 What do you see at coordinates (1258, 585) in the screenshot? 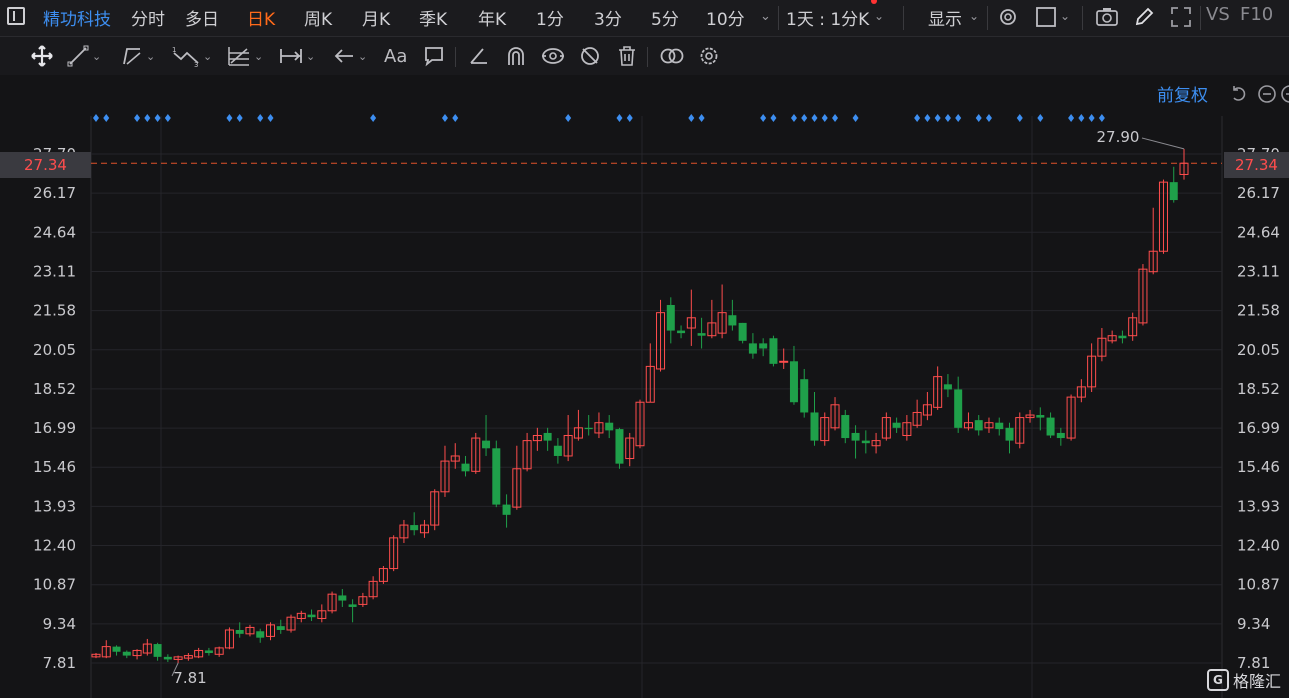
I see `ytick-label-right: 10.87` at bounding box center [1258, 585].